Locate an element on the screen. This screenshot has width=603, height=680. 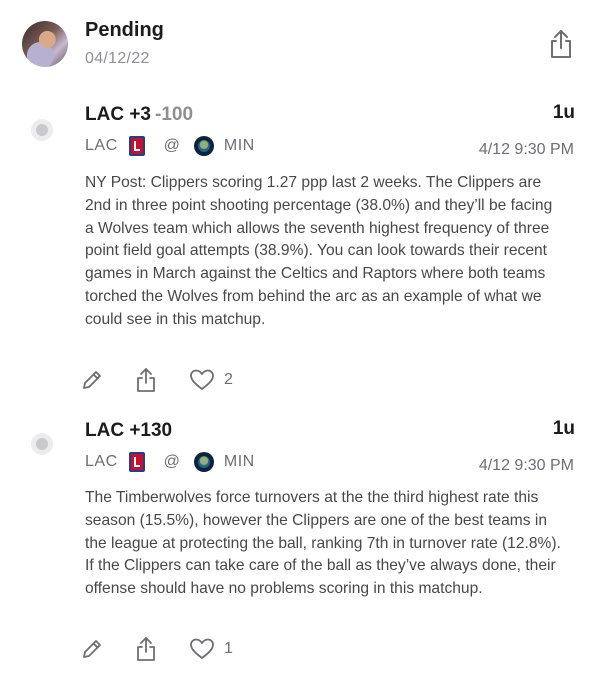
edit-button is located at coordinates (92, 649).